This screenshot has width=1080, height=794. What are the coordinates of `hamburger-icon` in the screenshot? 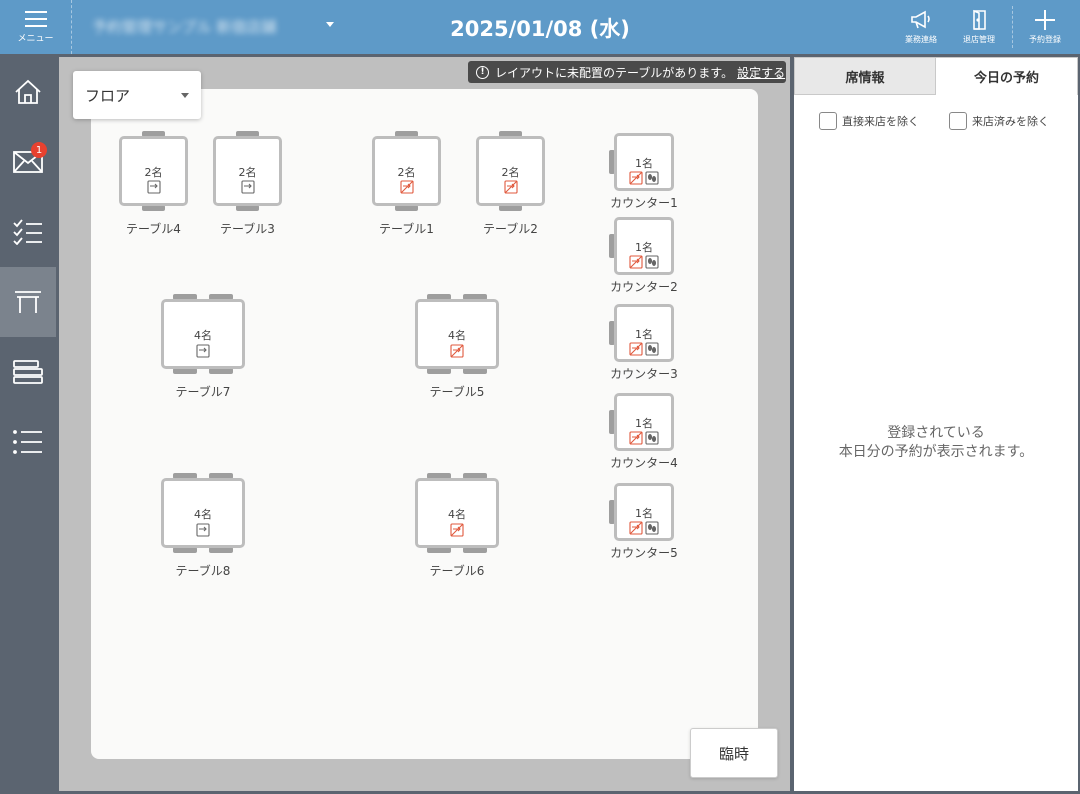 It's located at (35, 18).